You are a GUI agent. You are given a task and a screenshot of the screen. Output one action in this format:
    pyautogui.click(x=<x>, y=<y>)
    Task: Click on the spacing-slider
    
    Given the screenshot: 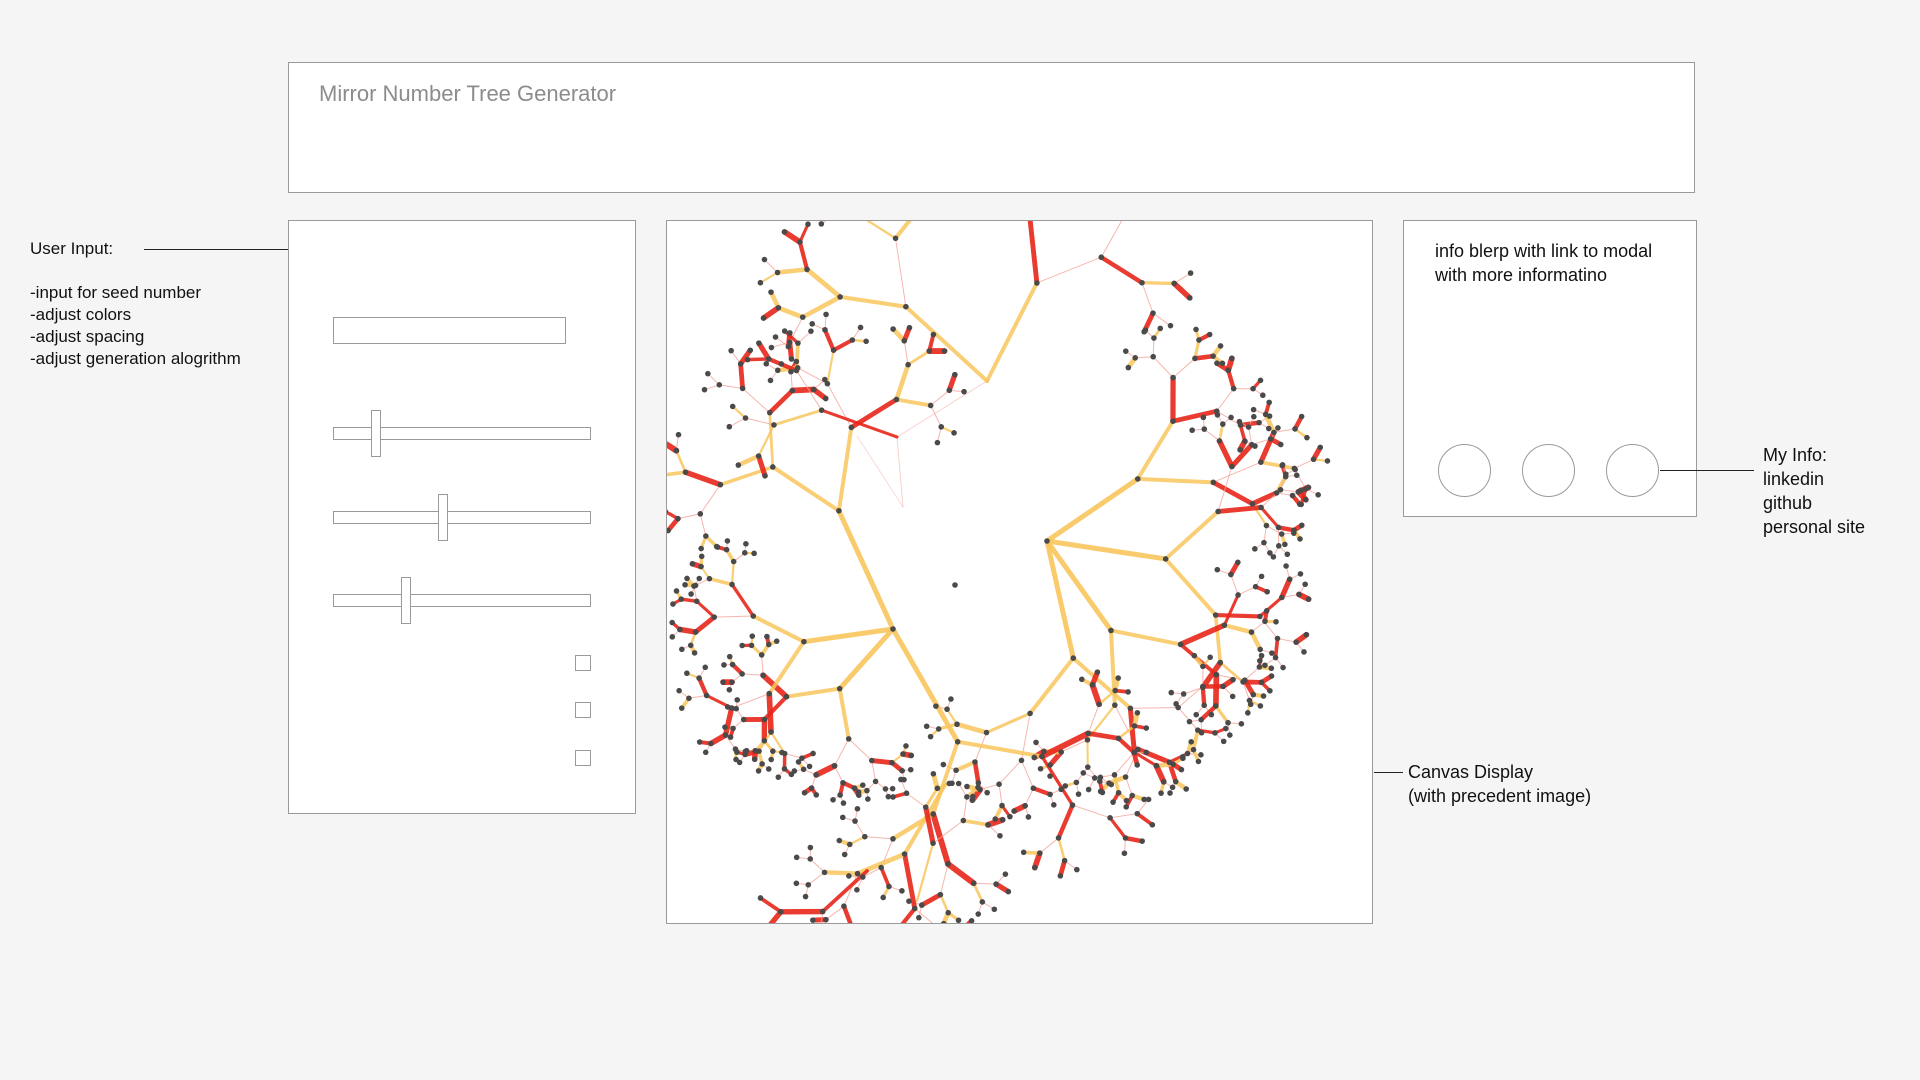 What is the action you would take?
    pyautogui.click(x=462, y=517)
    